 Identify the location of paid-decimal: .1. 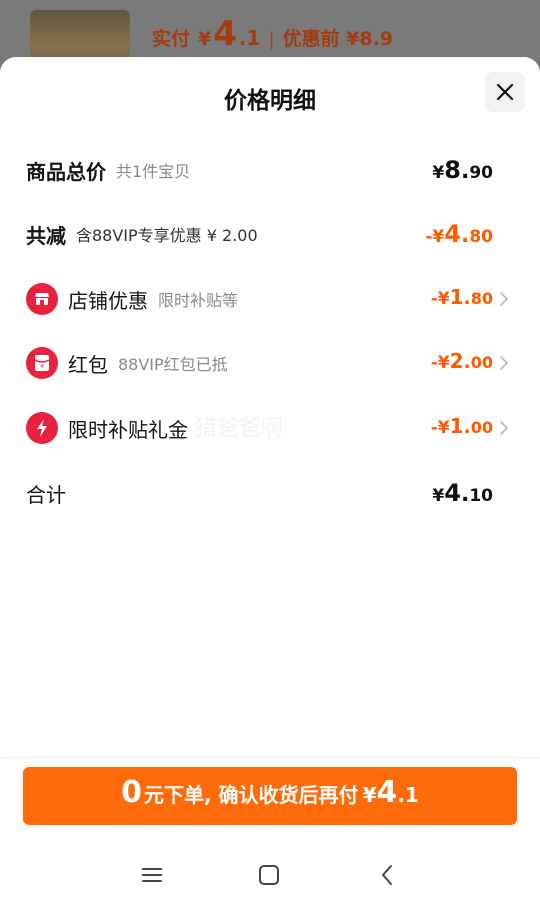
(249, 38).